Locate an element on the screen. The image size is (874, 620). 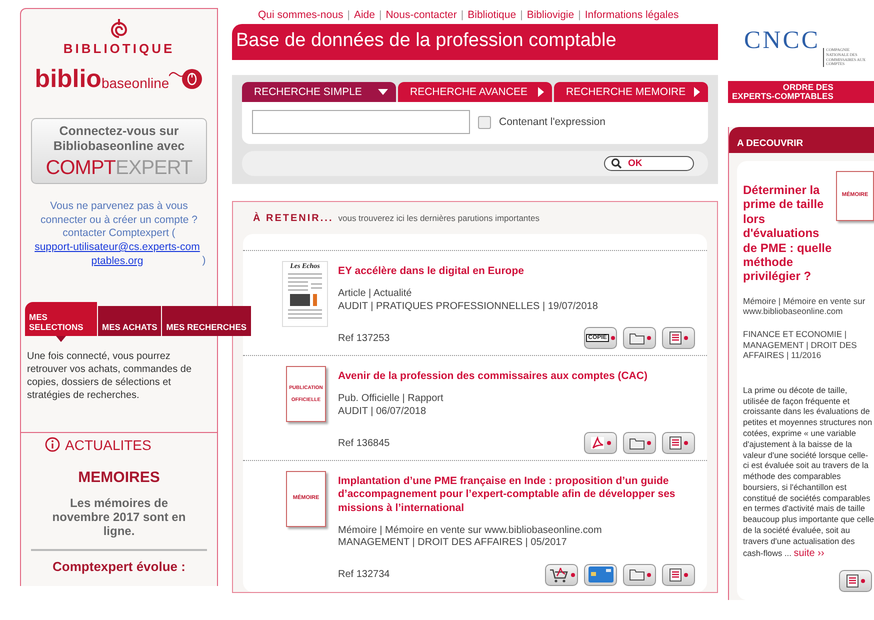
tab-pointer-icon is located at coordinates (61, 339).